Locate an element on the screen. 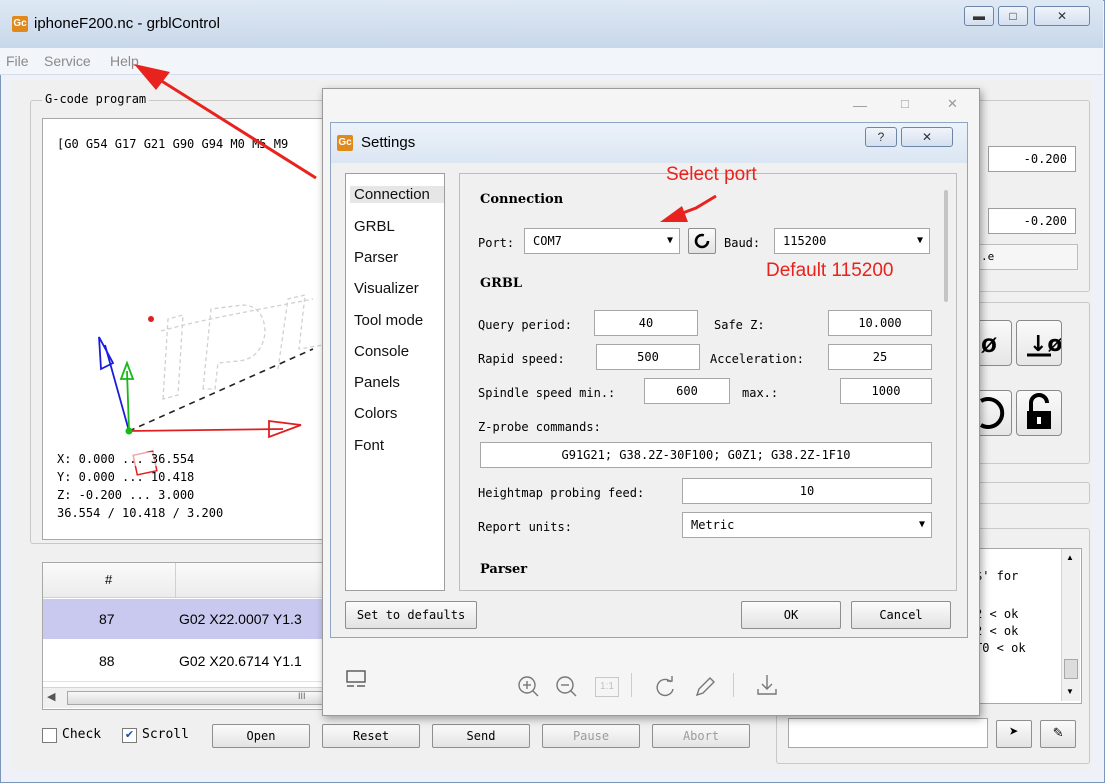 Image resolution: width=1105 pixels, height=783 pixels. nav-item-colors: Colors is located at coordinates (375, 413).